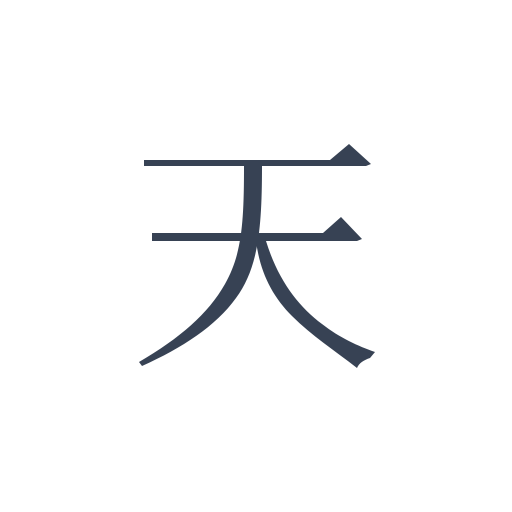 The image size is (512, 512). I want to click on right-falling-stroke, so click(315, 304).